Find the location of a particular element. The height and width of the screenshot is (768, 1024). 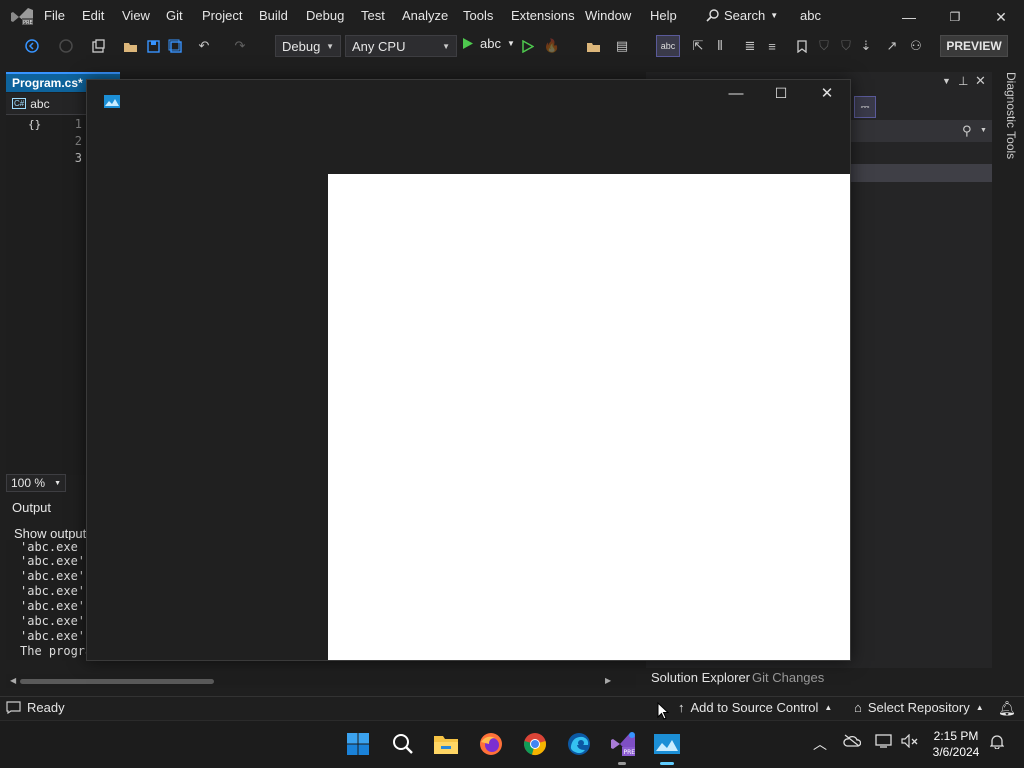

add-to-source-control-button: ↑ Add to Source Control ▲ is located at coordinates (755, 707).